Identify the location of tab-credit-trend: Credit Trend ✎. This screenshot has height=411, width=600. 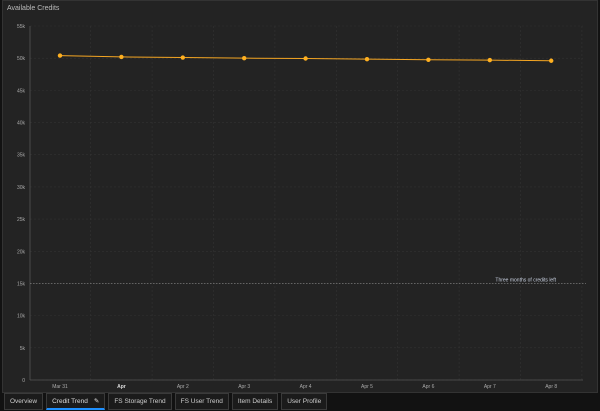
(76, 401).